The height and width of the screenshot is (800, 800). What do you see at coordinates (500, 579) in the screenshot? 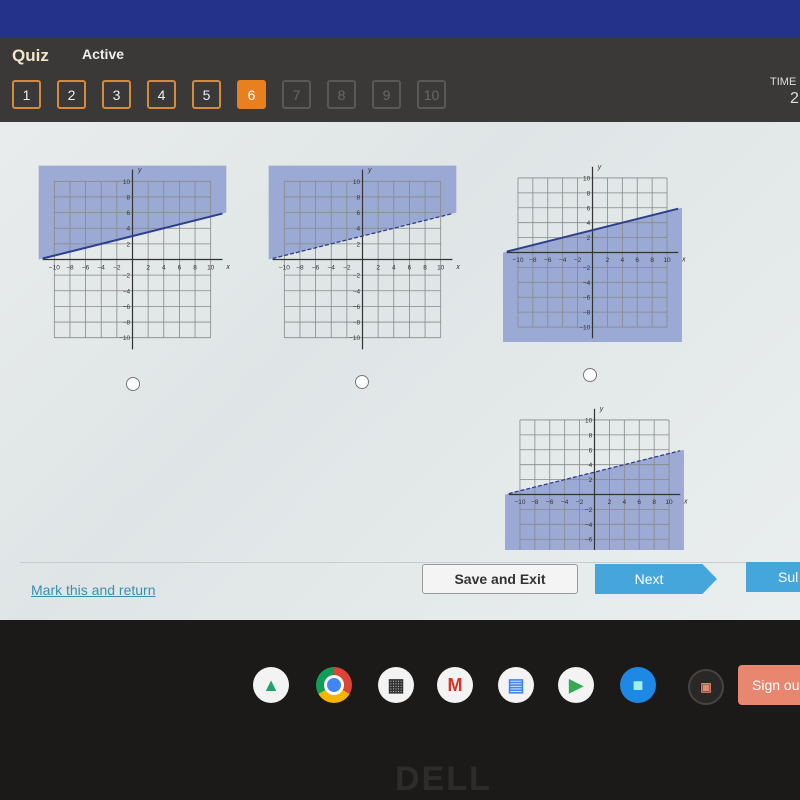
I see `save-and-exit-button: Save and Exit` at bounding box center [500, 579].